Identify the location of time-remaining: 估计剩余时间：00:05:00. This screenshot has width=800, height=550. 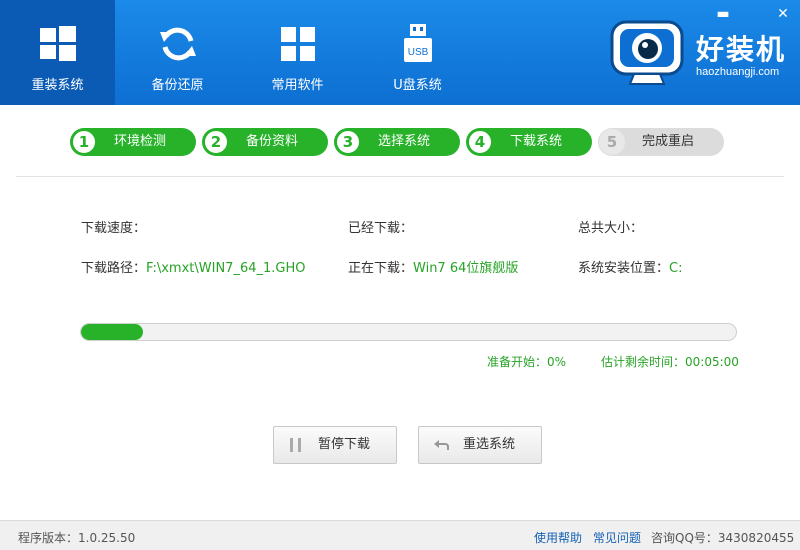
(670, 362).